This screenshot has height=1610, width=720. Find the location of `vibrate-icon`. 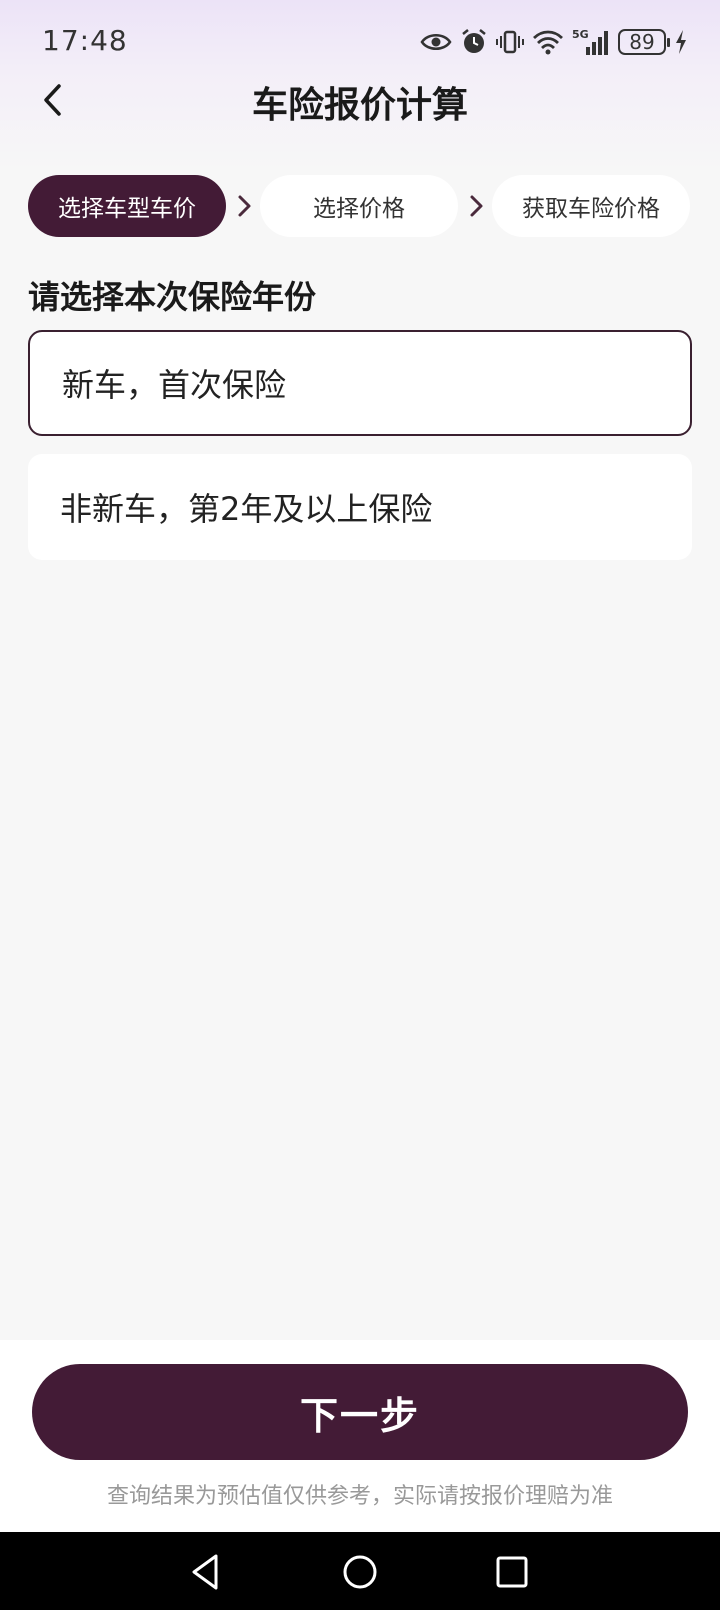

vibrate-icon is located at coordinates (510, 42).